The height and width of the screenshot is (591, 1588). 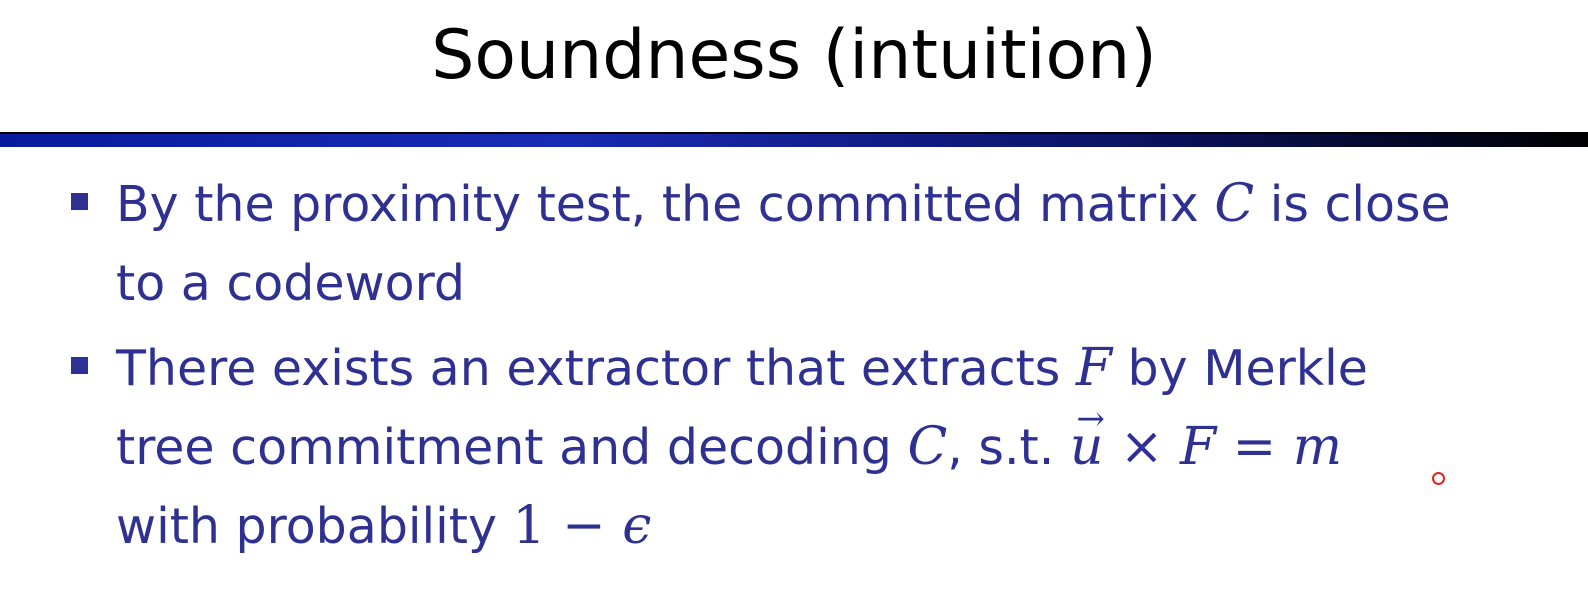 I want to click on text-run: by Merkle, so click(x=1239, y=368).